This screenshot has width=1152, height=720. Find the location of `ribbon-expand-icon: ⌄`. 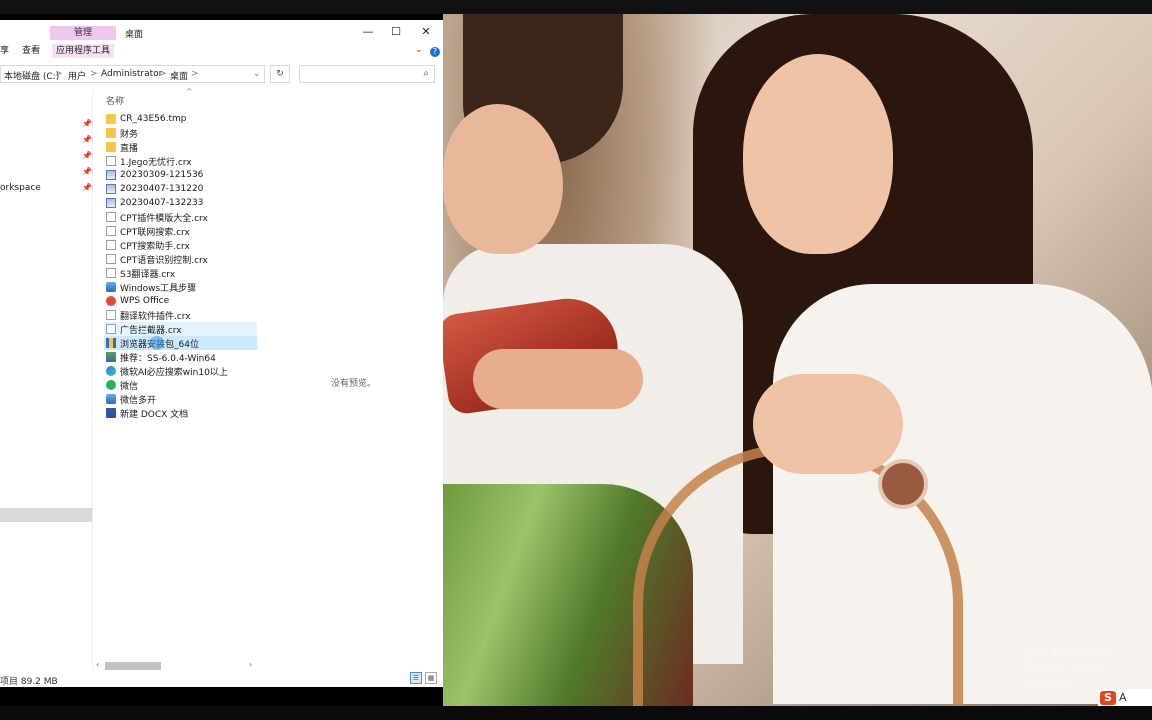

ribbon-expand-icon: ⌄ is located at coordinates (419, 50).